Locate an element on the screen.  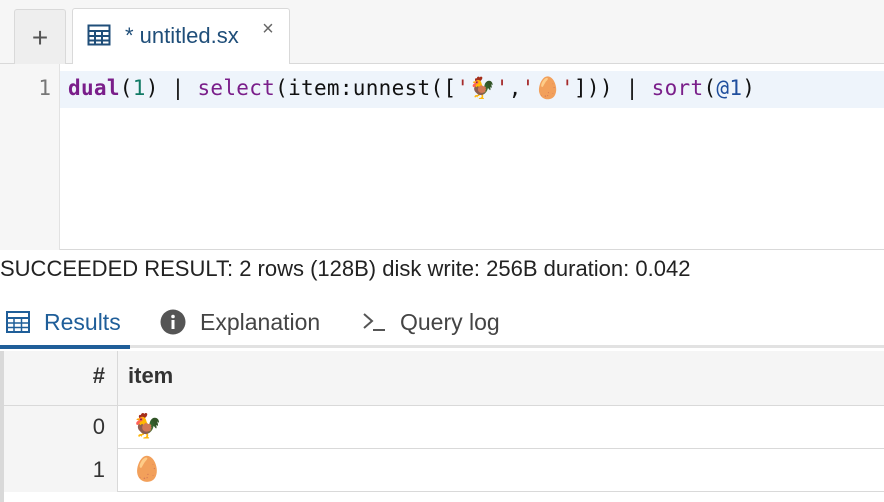
line-number: 1 is located at coordinates (44, 88).